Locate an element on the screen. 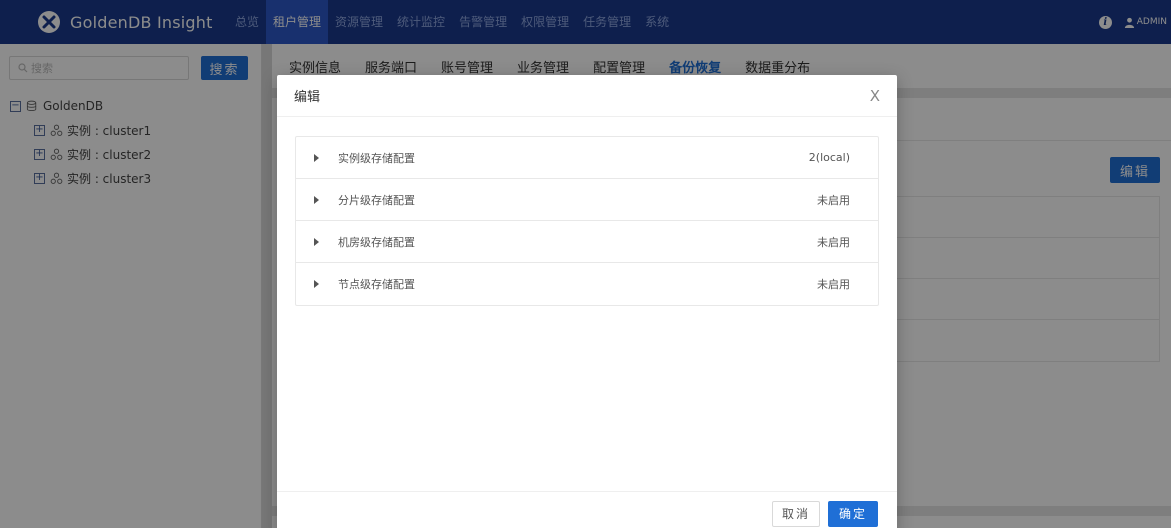  panel-header: 节点级存储配置 is located at coordinates (364, 284).